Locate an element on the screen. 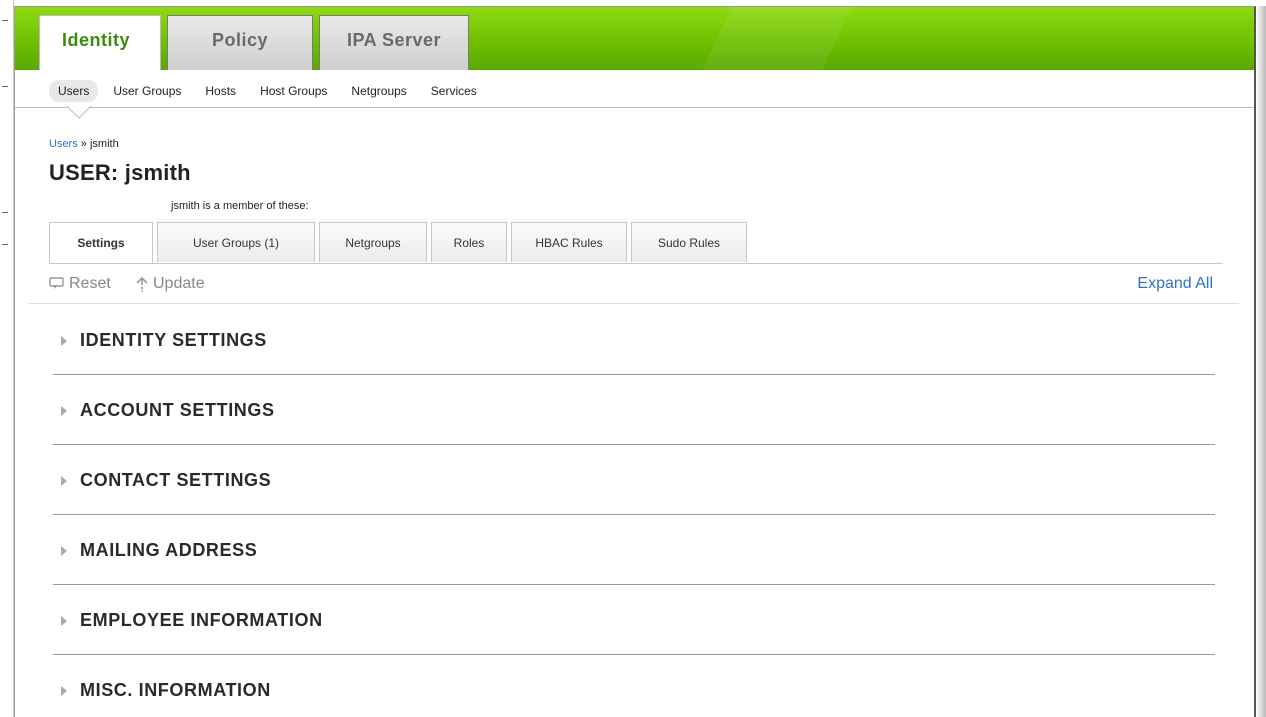 This screenshot has height=717, width=1266. section-title: ACCOUNT SETTINGS is located at coordinates (177, 410).